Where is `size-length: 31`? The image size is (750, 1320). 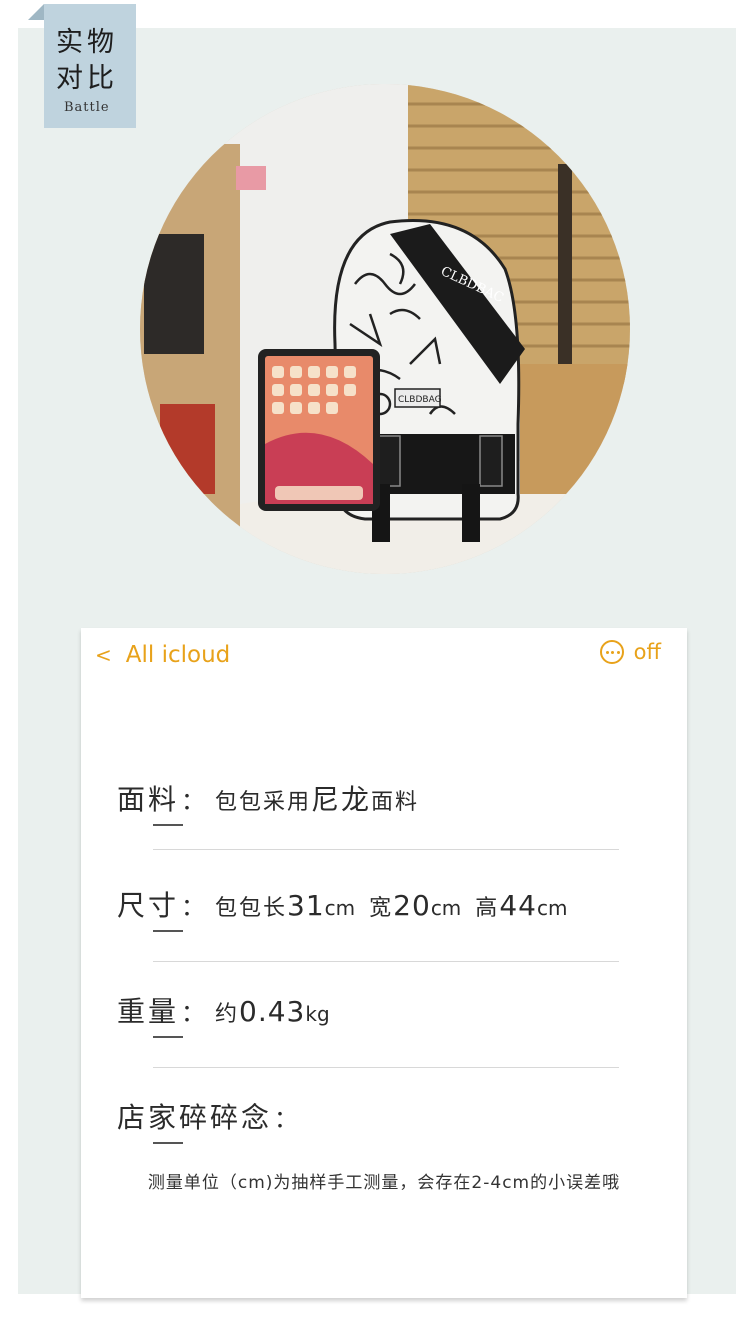 size-length: 31 is located at coordinates (306, 905).